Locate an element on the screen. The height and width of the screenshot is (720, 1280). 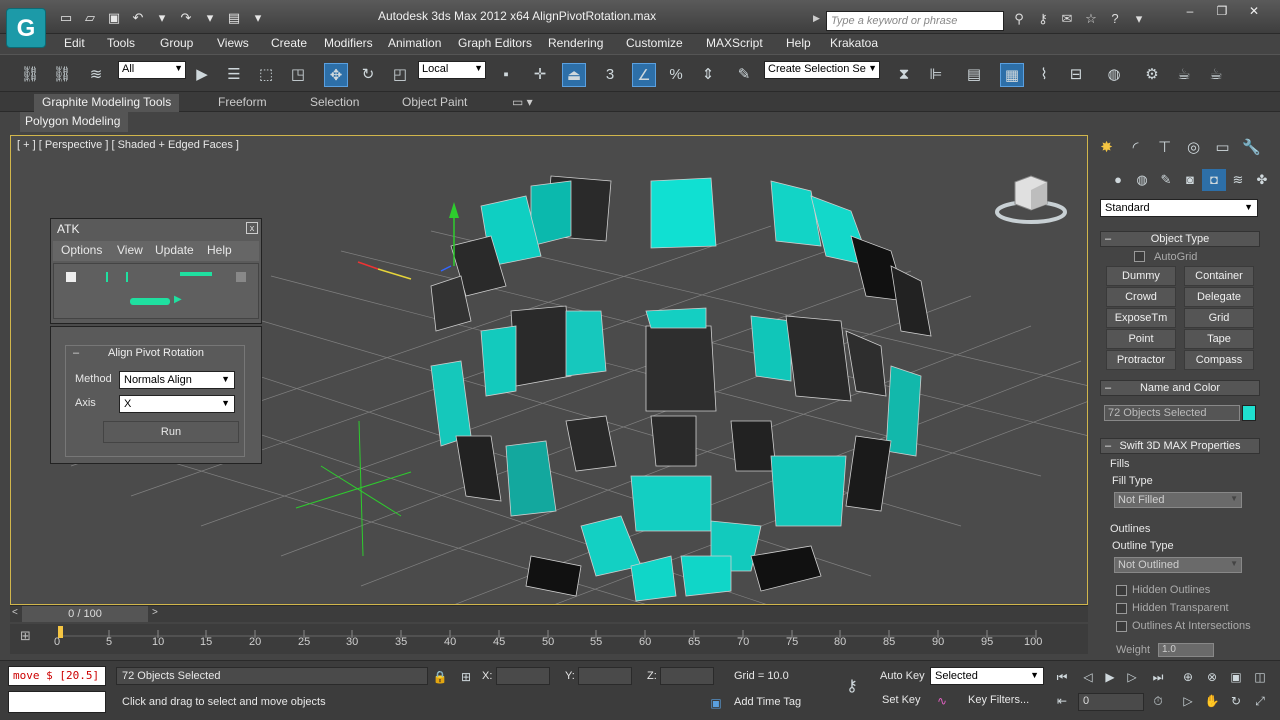
unlink-icon: ⛓ is located at coordinates (62, 75).